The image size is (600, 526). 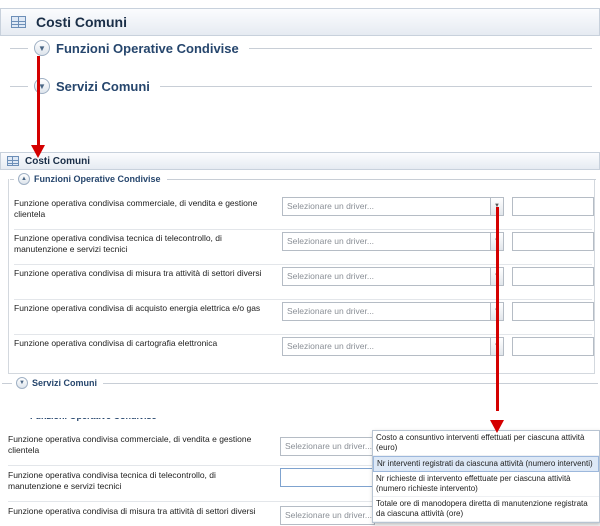 I want to click on section-title-funzioni-clipped: Funzioni Operative Condivise, so click(x=93, y=419).